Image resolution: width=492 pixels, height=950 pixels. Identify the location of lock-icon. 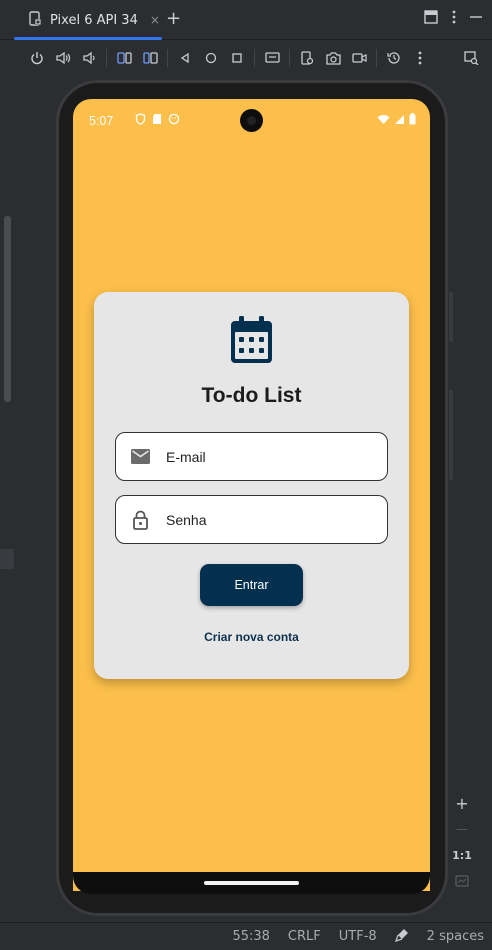
(140, 520).